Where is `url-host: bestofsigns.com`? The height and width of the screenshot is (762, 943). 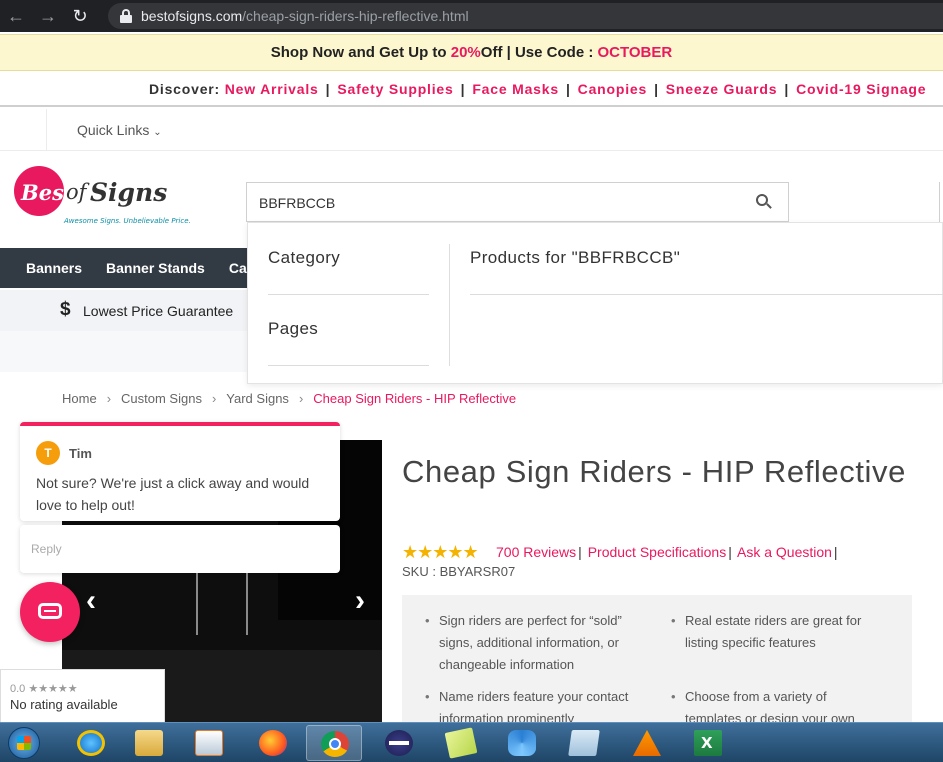 url-host: bestofsigns.com is located at coordinates (192, 16).